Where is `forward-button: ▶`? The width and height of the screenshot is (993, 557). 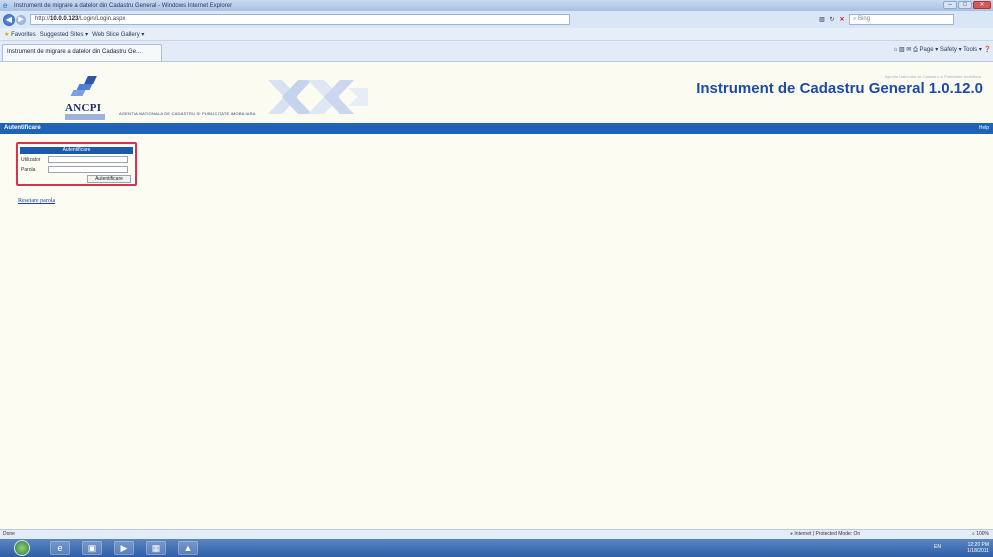
forward-button: ▶ is located at coordinates (21, 19).